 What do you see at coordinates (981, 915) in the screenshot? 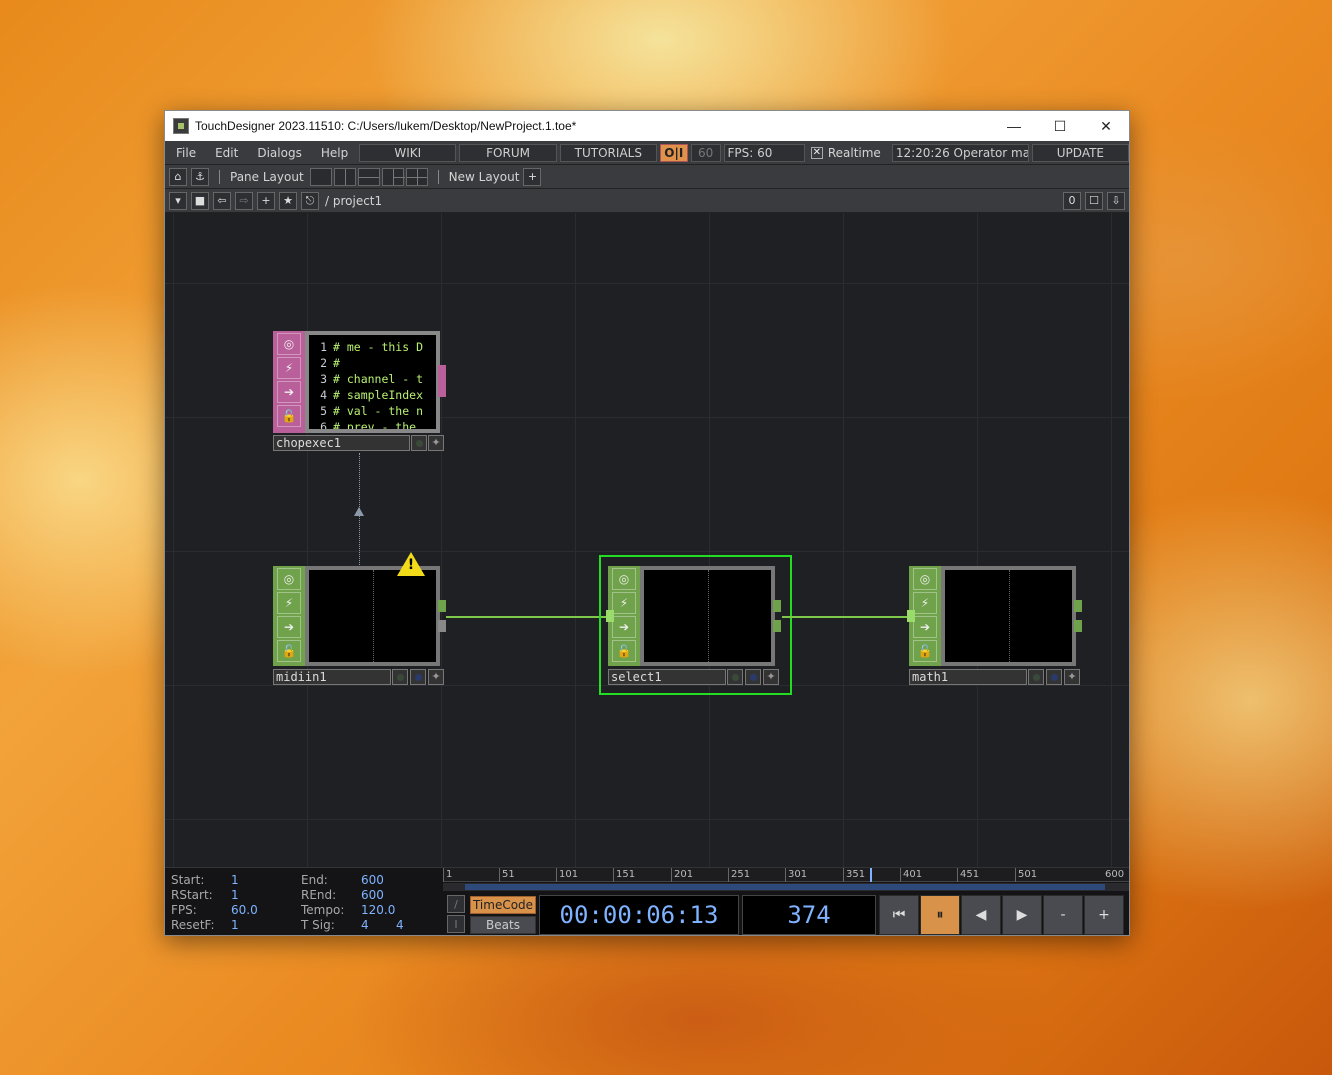
I see `step-back-button: ◀` at bounding box center [981, 915].